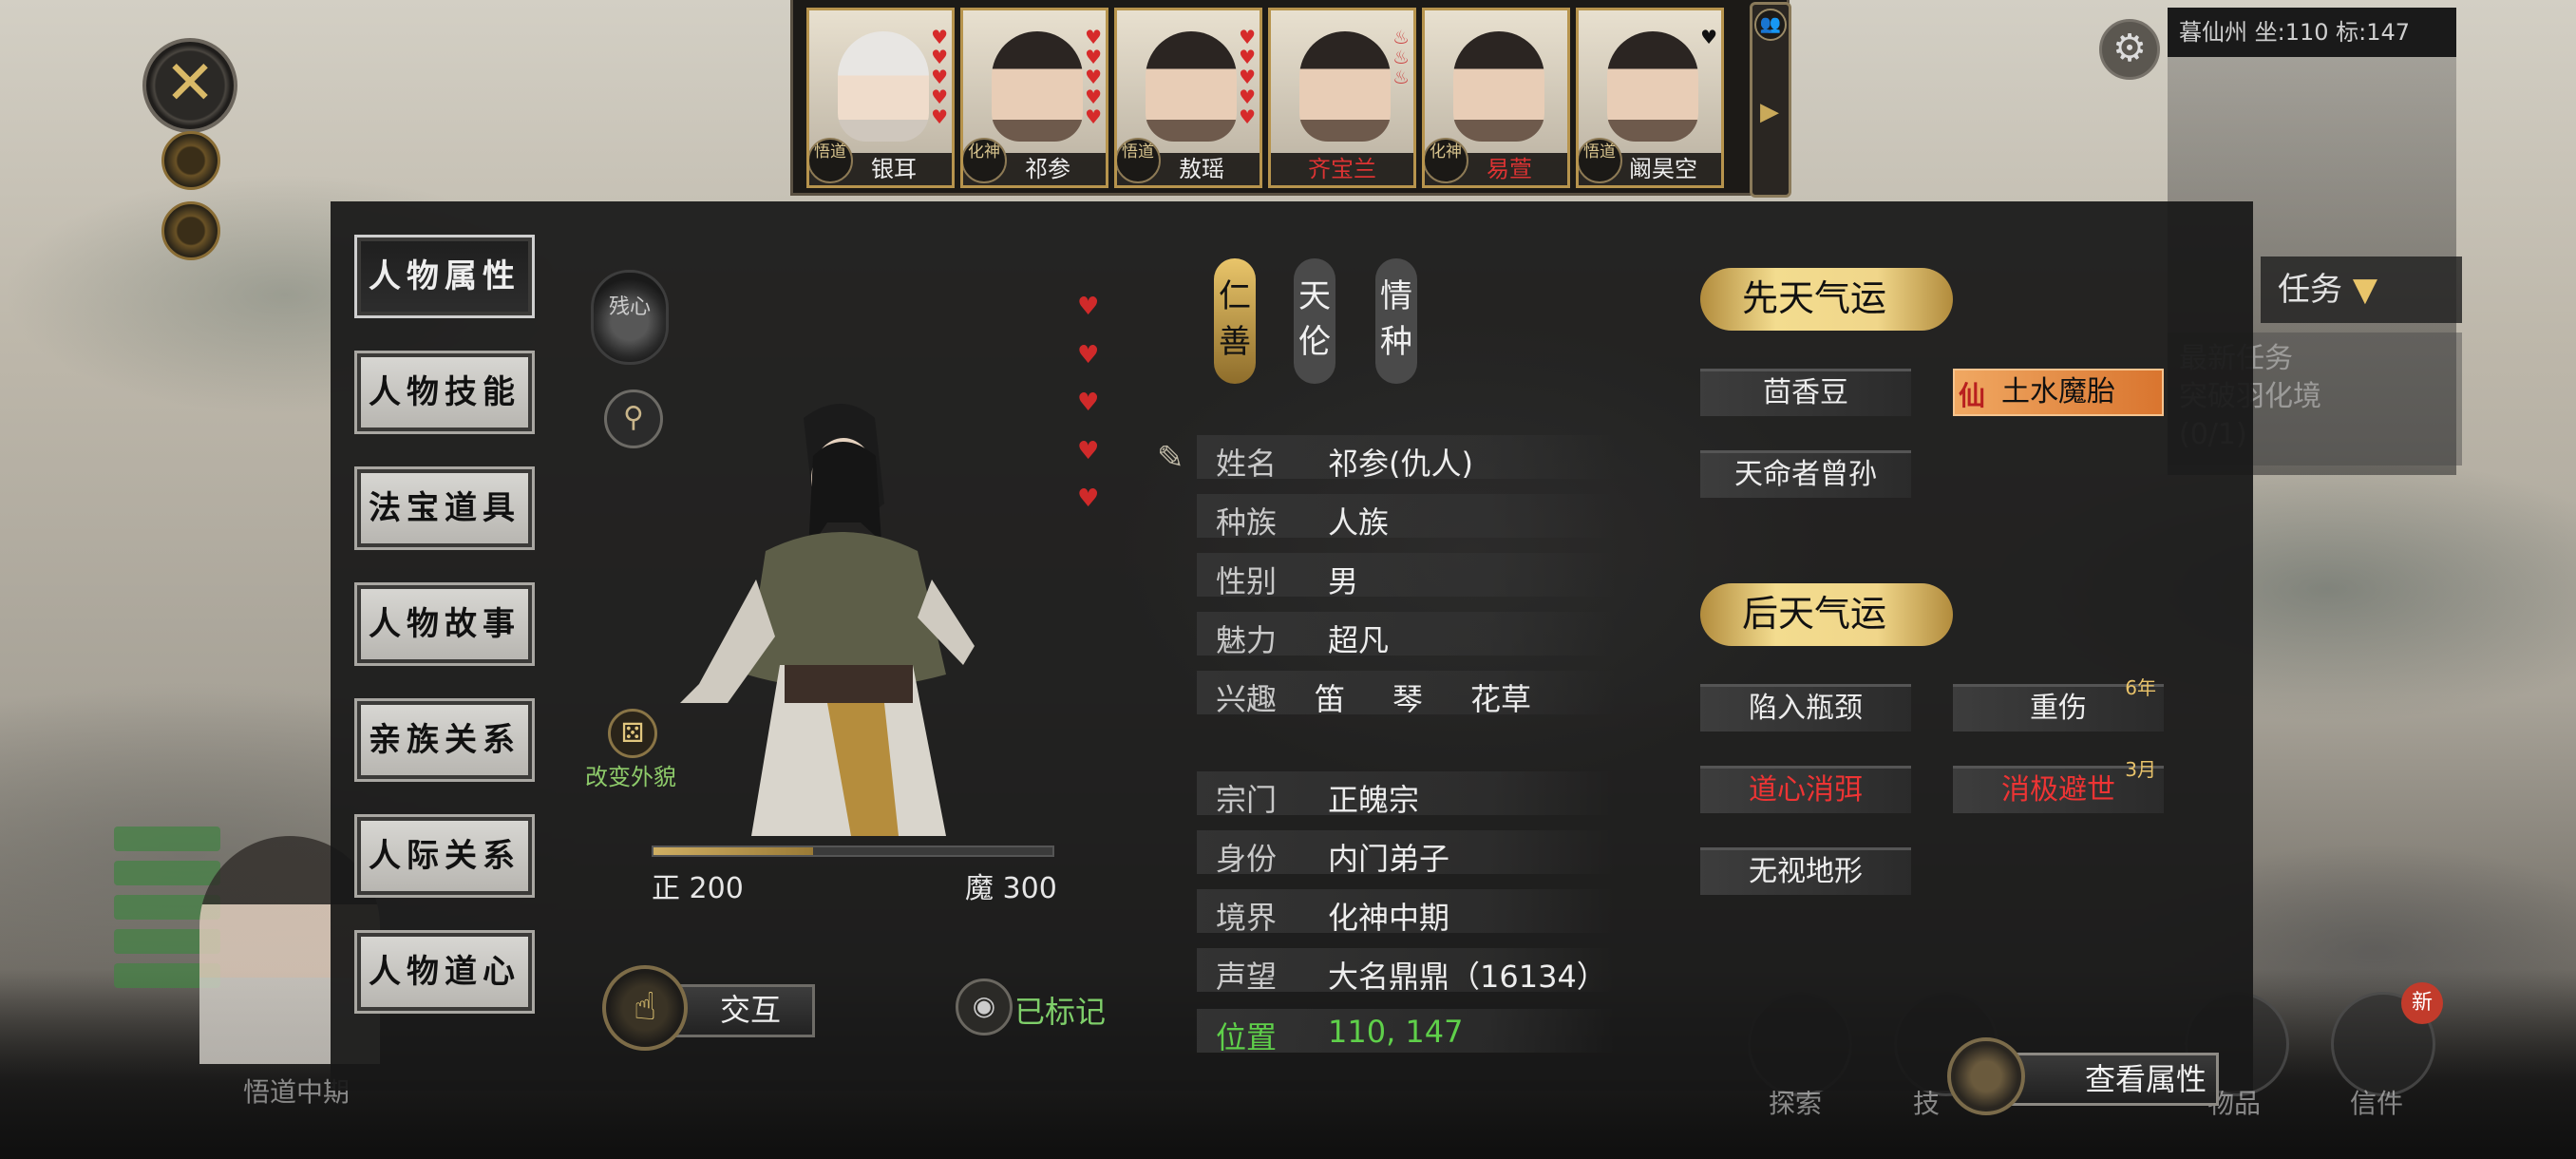  I want to click on menu-item-relations: 人际关系, so click(444, 856).